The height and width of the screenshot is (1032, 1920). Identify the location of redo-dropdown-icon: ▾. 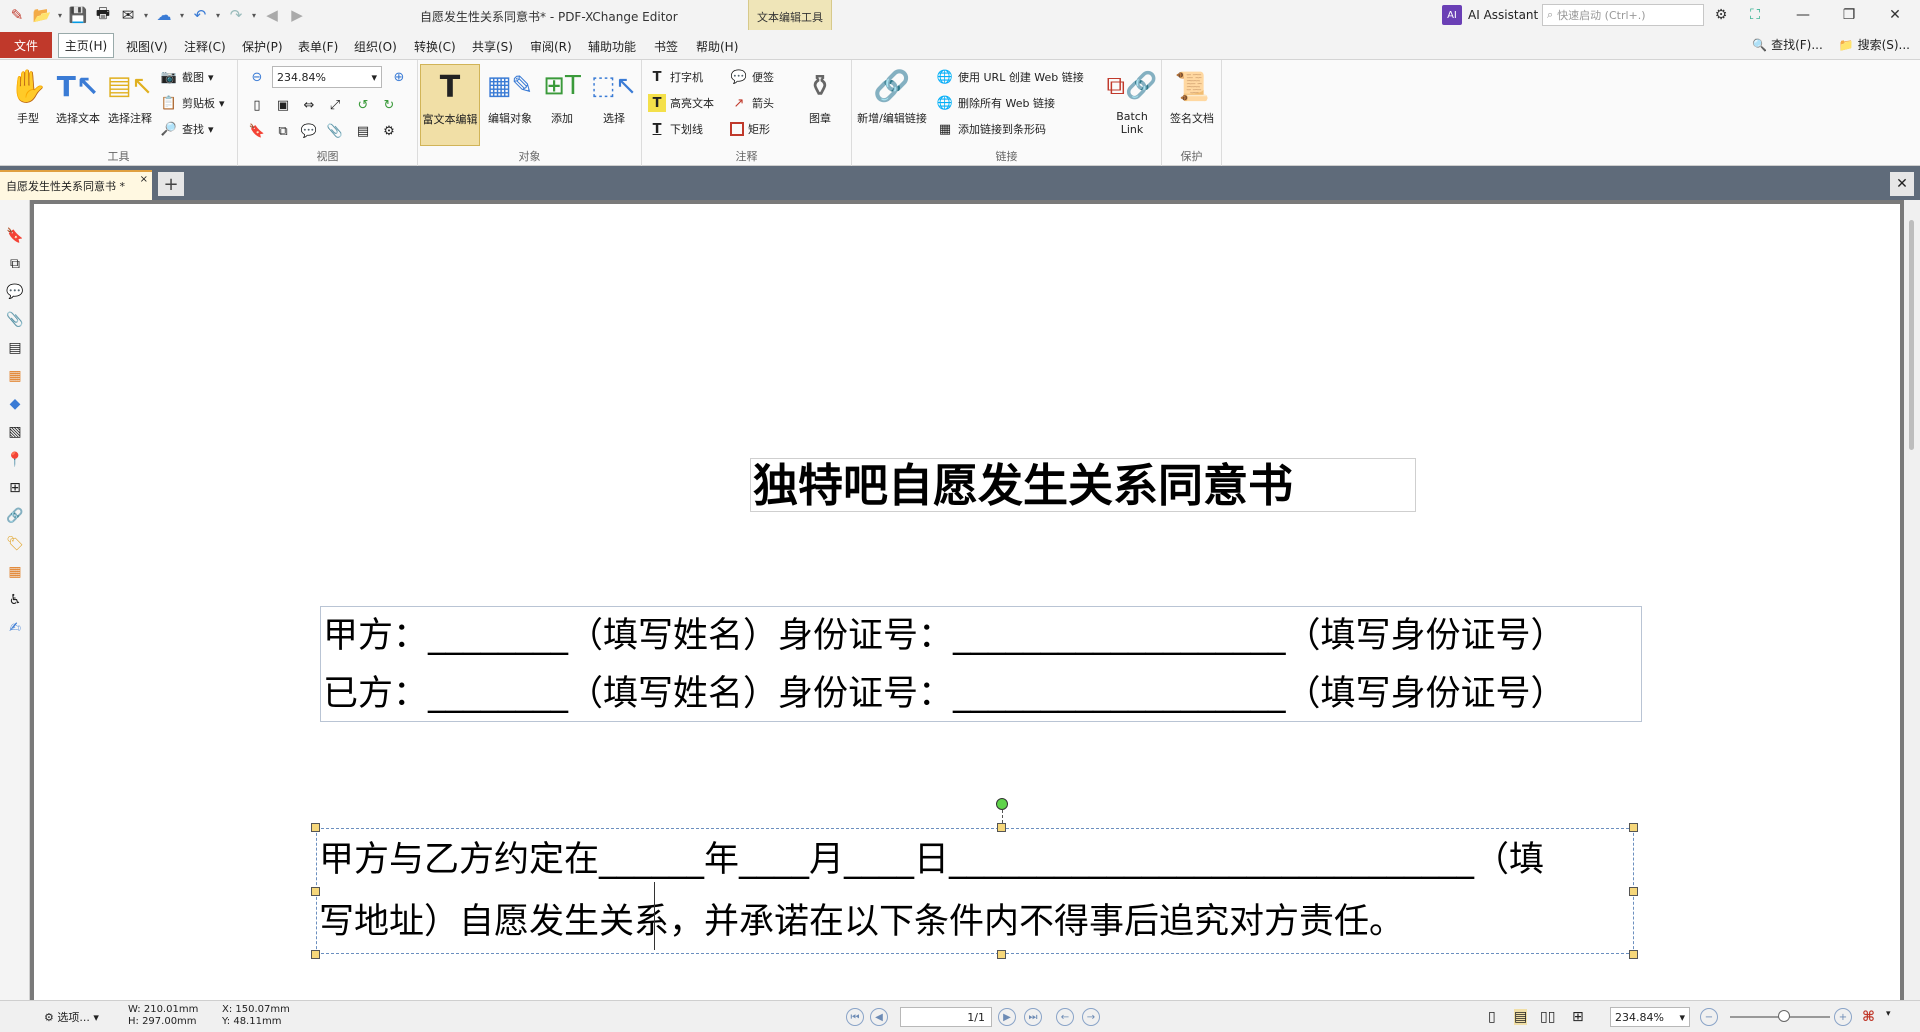
(254, 15).